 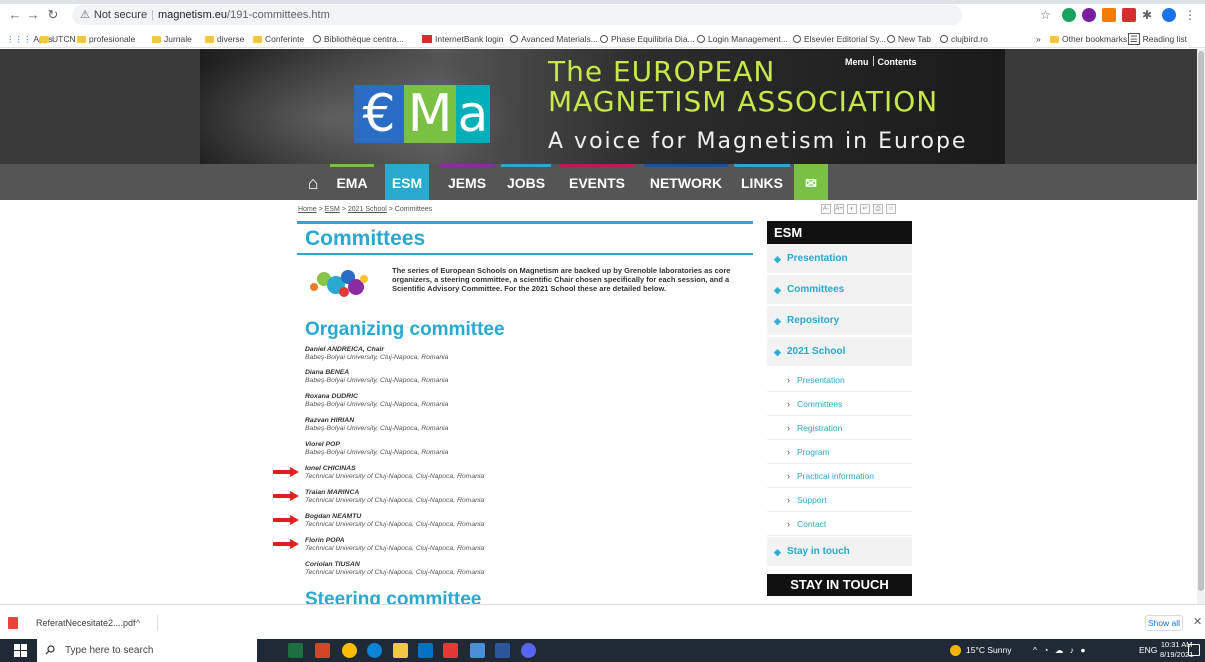 I want to click on scrollbar-thumb, so click(x=1201, y=321).